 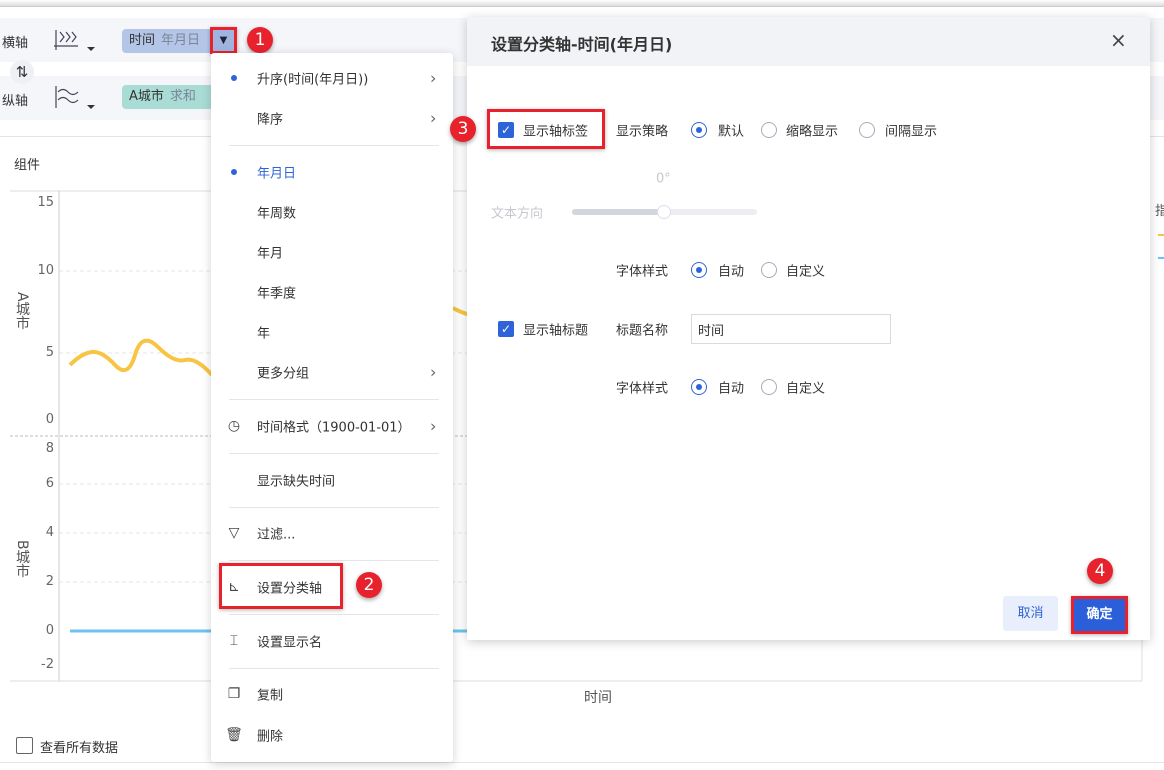 What do you see at coordinates (582, 762) in the screenshot?
I see `divider` at bounding box center [582, 762].